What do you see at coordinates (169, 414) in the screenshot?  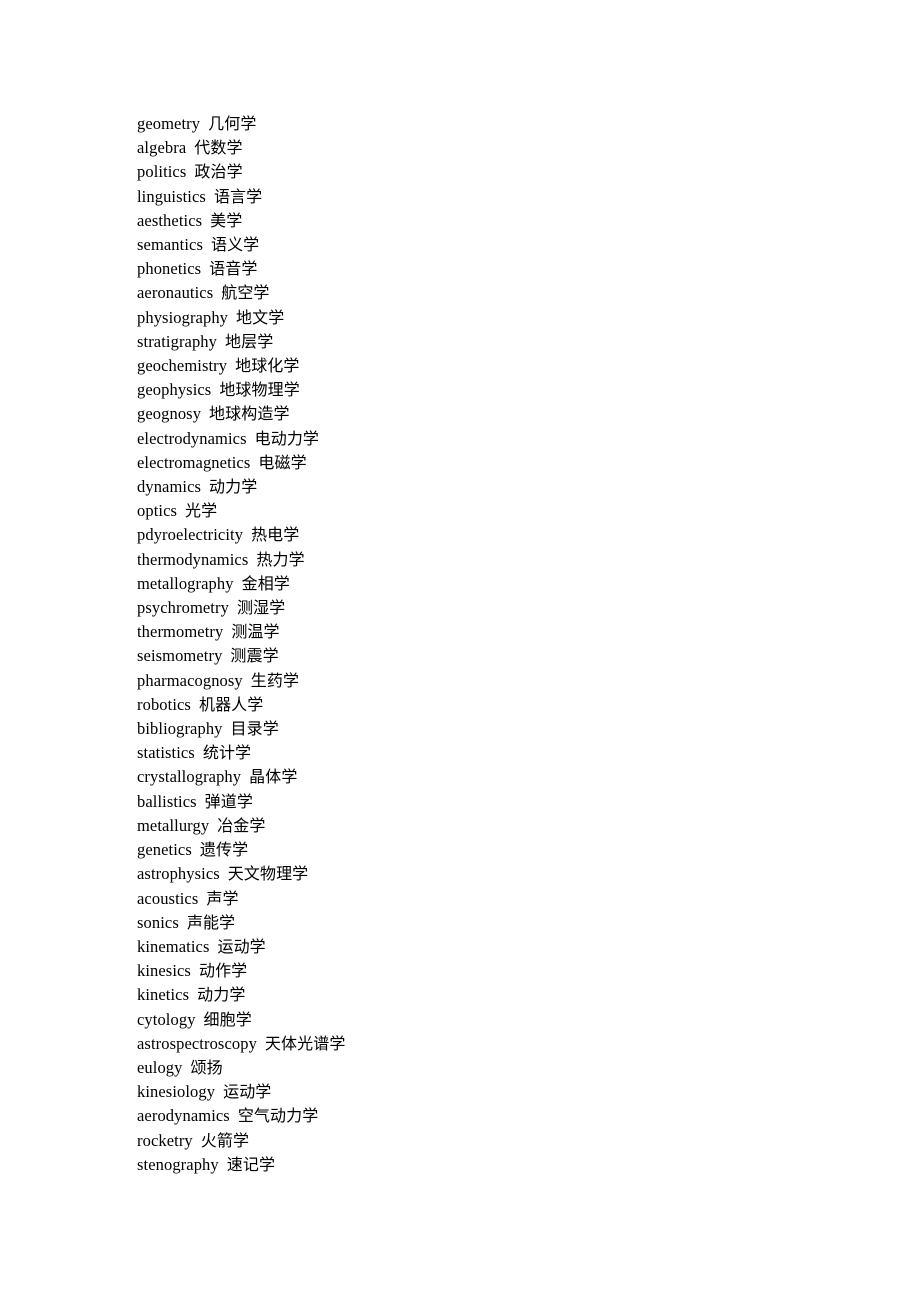 I see `term-english: geognosy` at bounding box center [169, 414].